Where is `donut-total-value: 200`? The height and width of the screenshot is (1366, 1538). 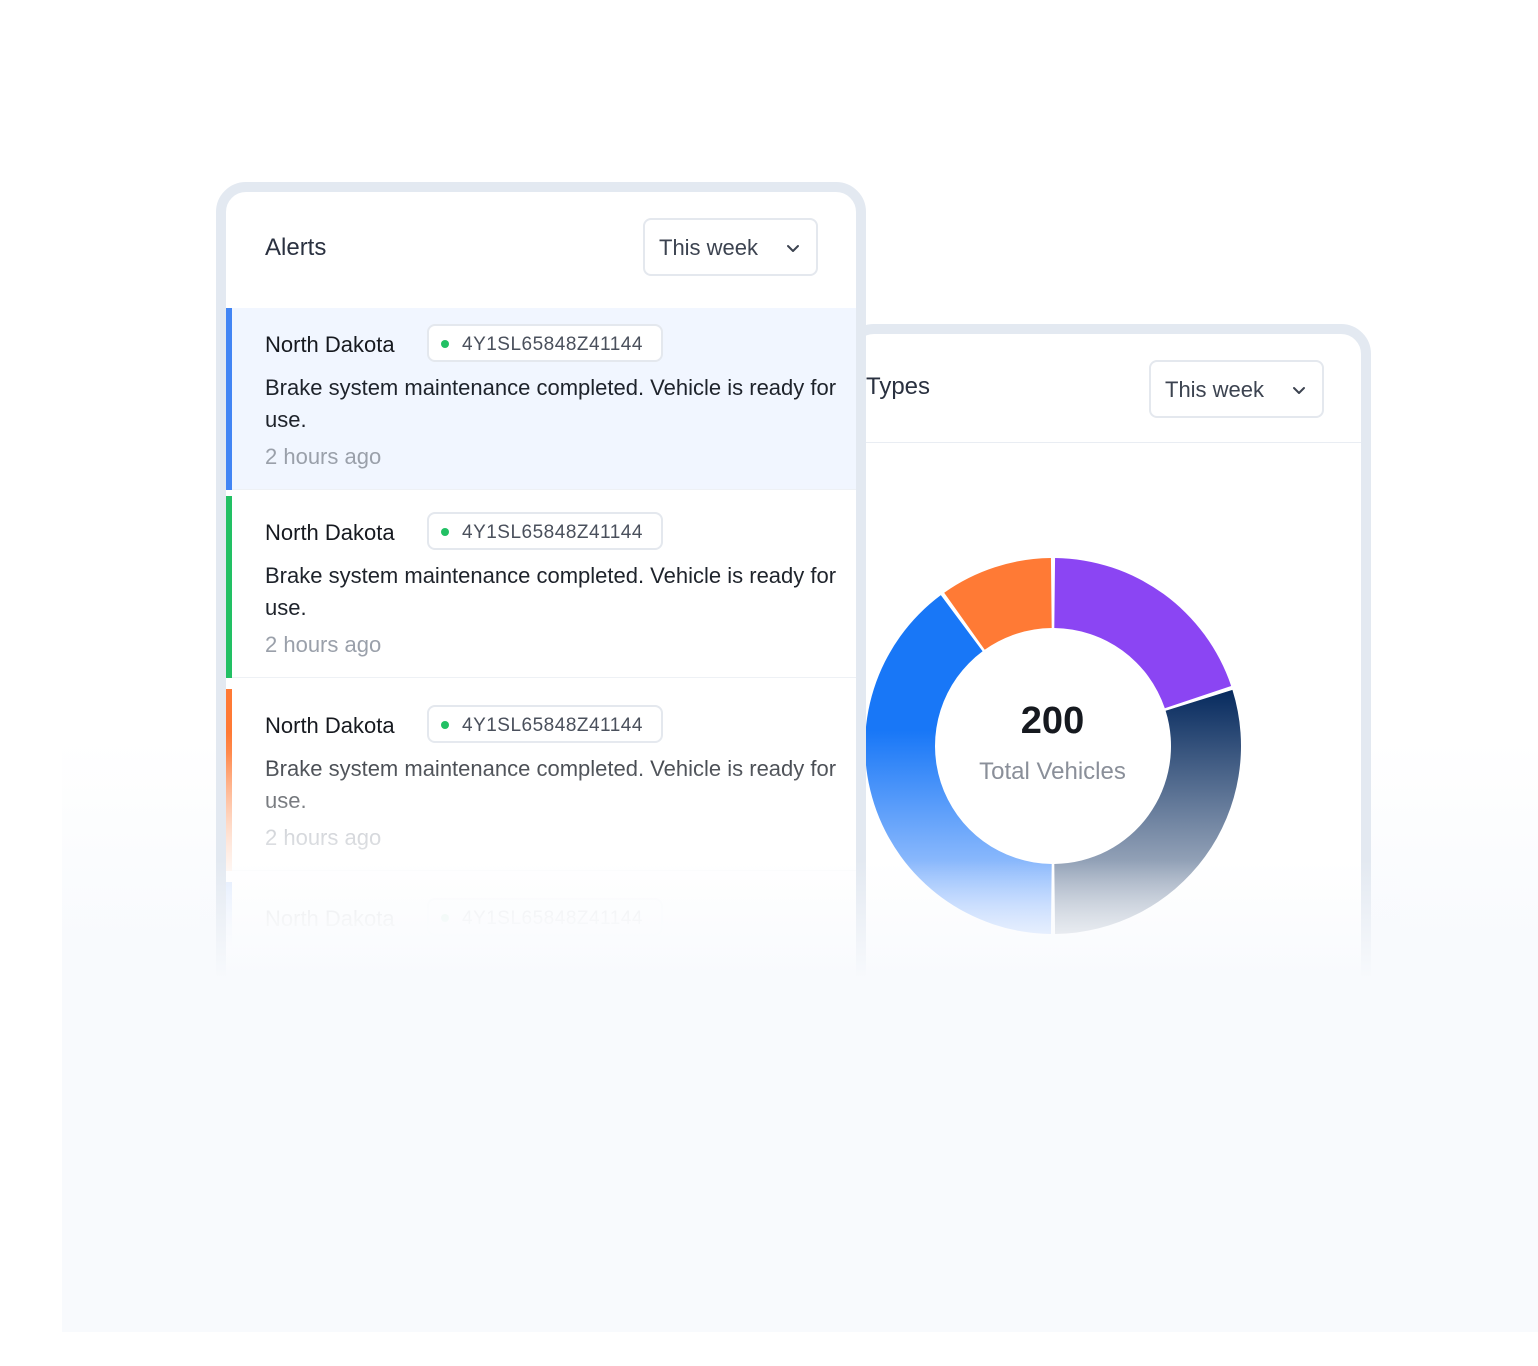 donut-total-value: 200 is located at coordinates (1052, 721).